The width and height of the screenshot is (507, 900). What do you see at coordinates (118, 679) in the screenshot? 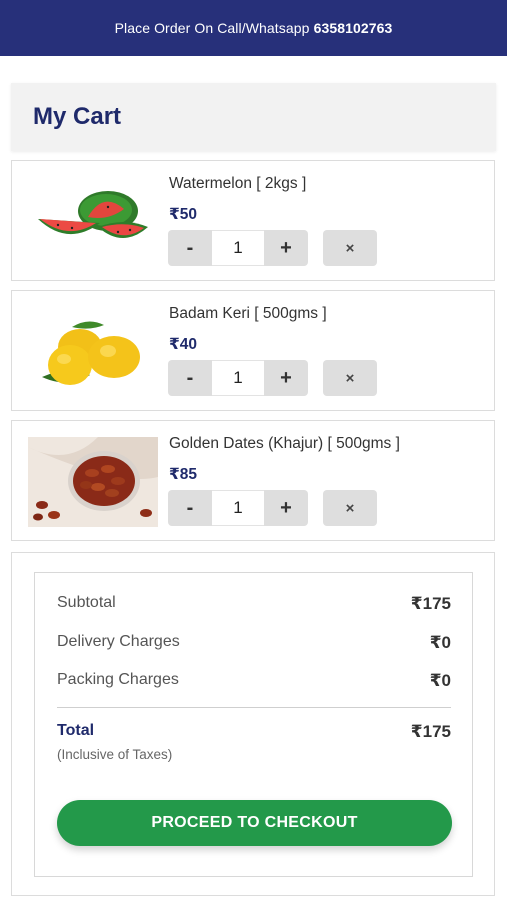
I see `packing-label: Packing Charges` at bounding box center [118, 679].